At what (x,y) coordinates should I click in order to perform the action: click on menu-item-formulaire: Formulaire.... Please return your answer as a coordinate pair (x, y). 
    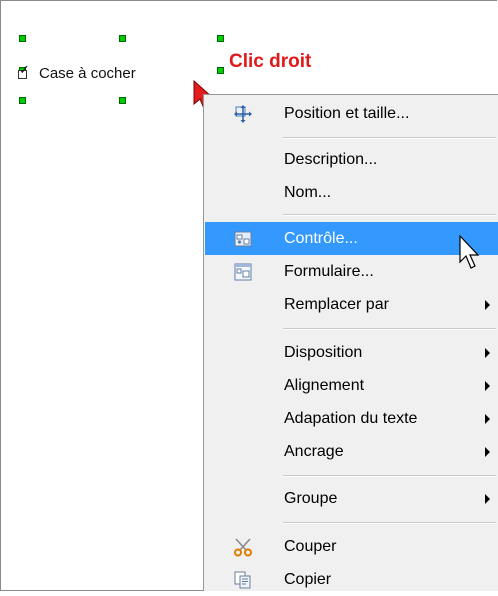
    Looking at the image, I should click on (351, 271).